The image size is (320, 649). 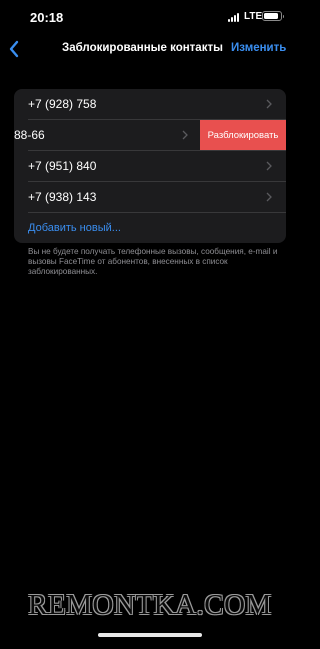 What do you see at coordinates (243, 135) in the screenshot?
I see `unblock-button: Разблокировать` at bounding box center [243, 135].